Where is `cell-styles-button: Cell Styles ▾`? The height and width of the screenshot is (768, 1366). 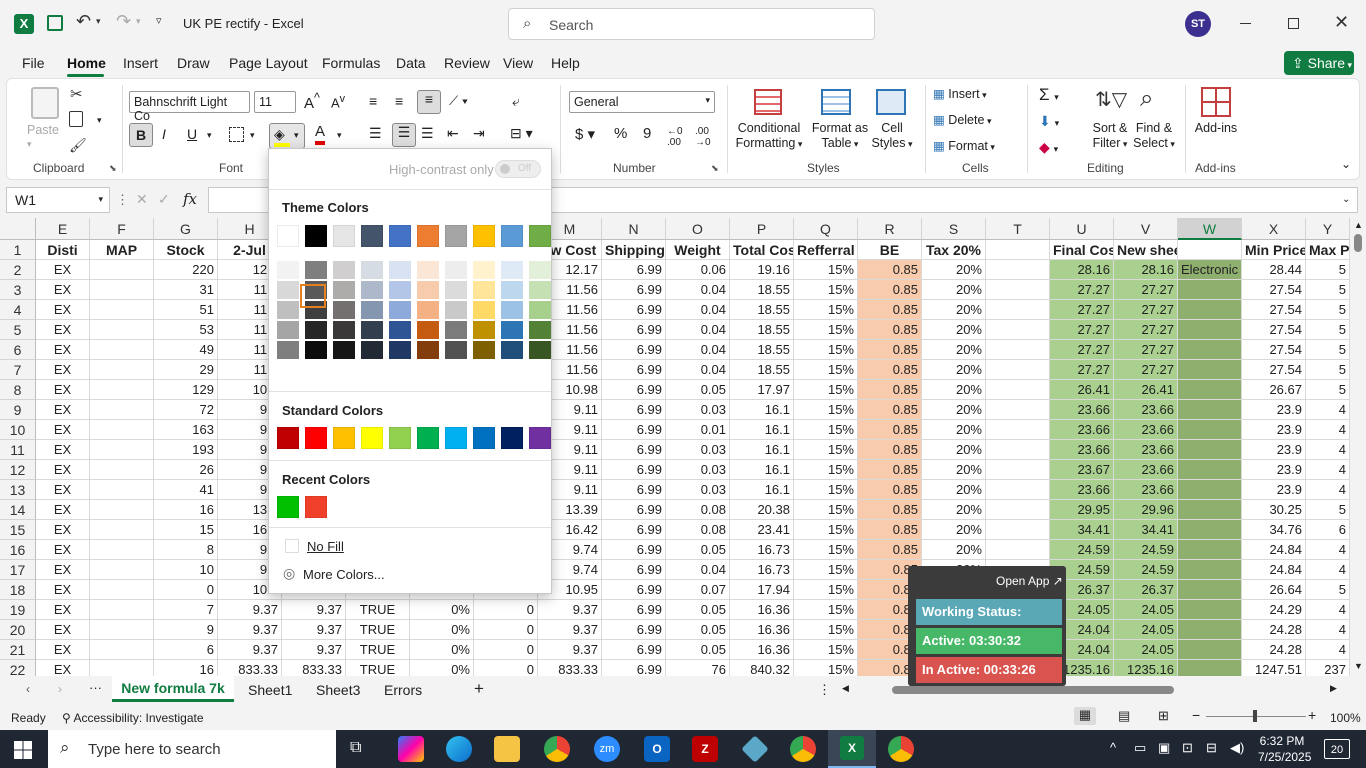
cell-styles-button: Cell Styles ▾ is located at coordinates (892, 136).